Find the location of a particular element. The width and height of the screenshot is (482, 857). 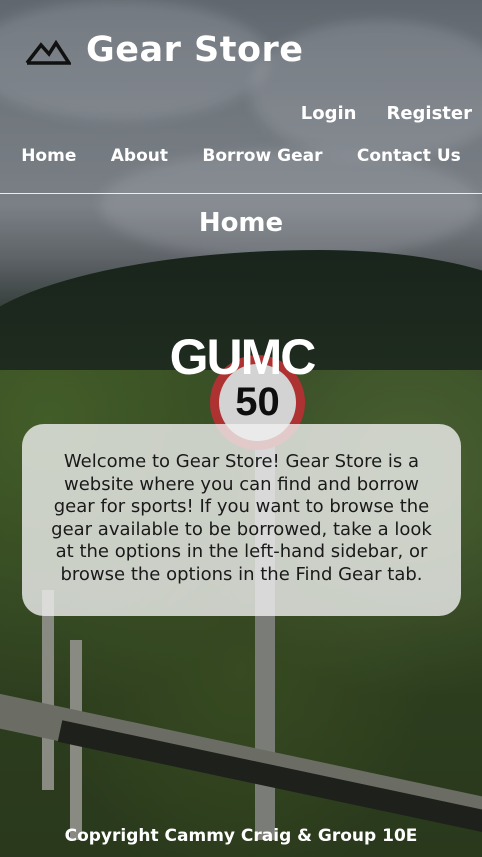

nav-contact-us: Contact Us is located at coordinates (409, 156).